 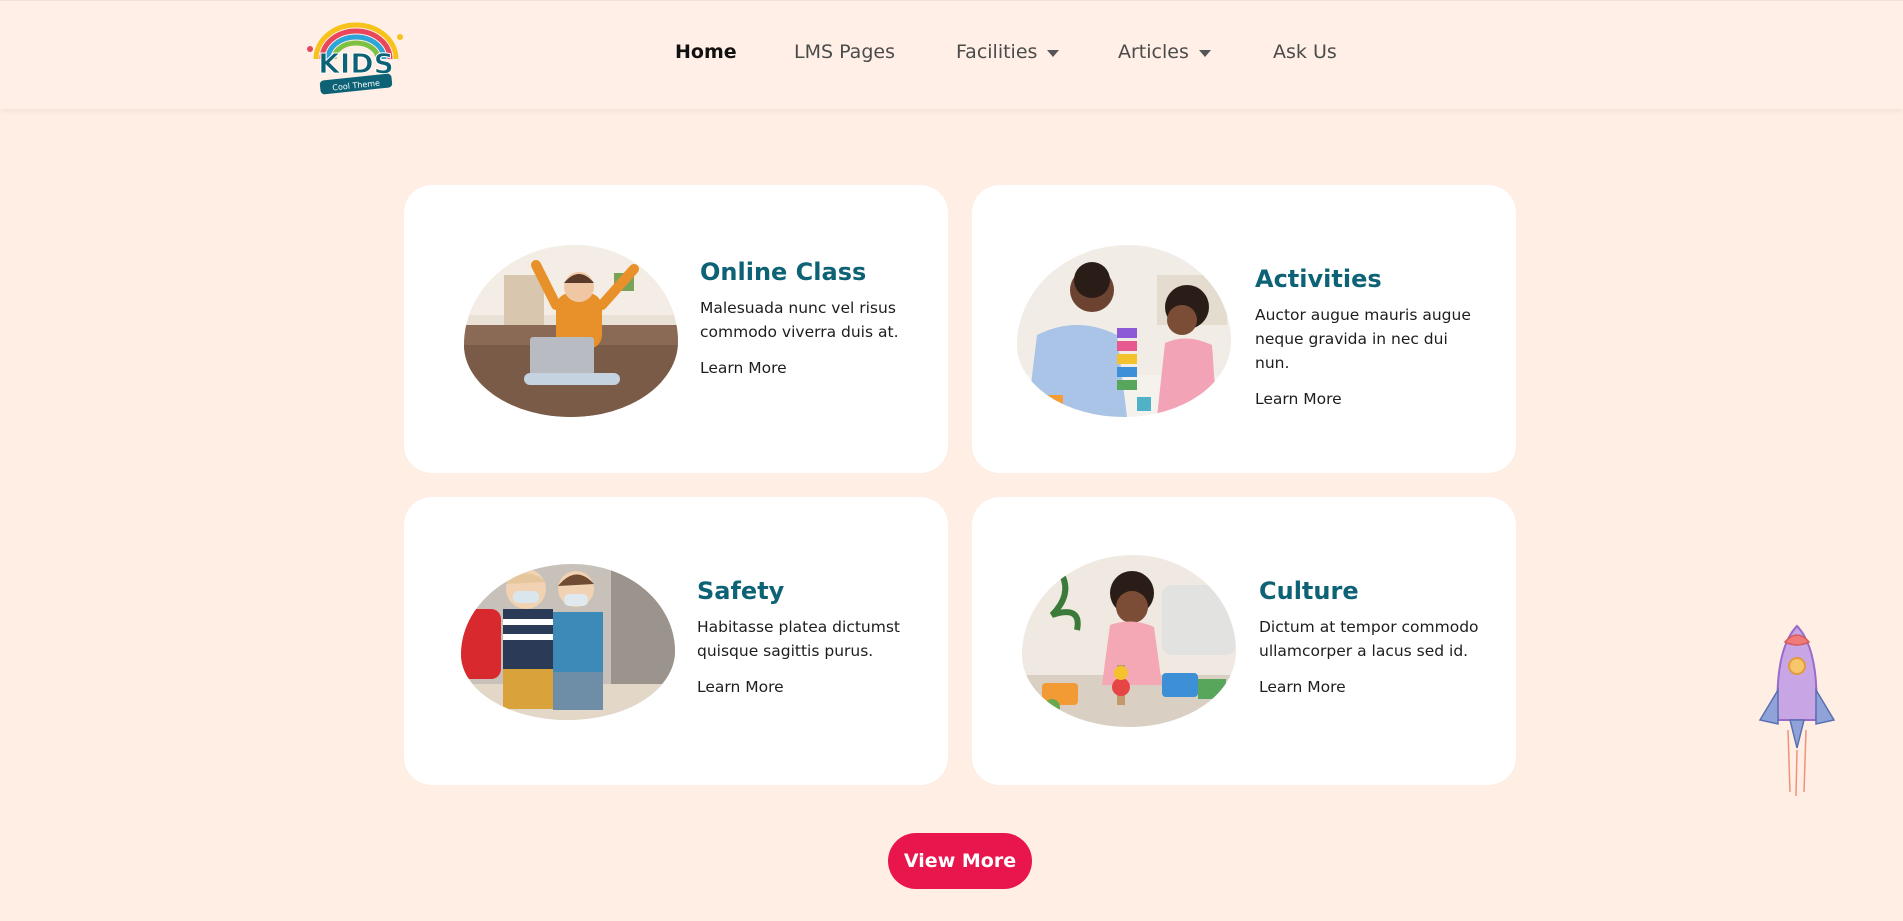 I want to click on nav-articles: Articles, so click(x=1164, y=52).